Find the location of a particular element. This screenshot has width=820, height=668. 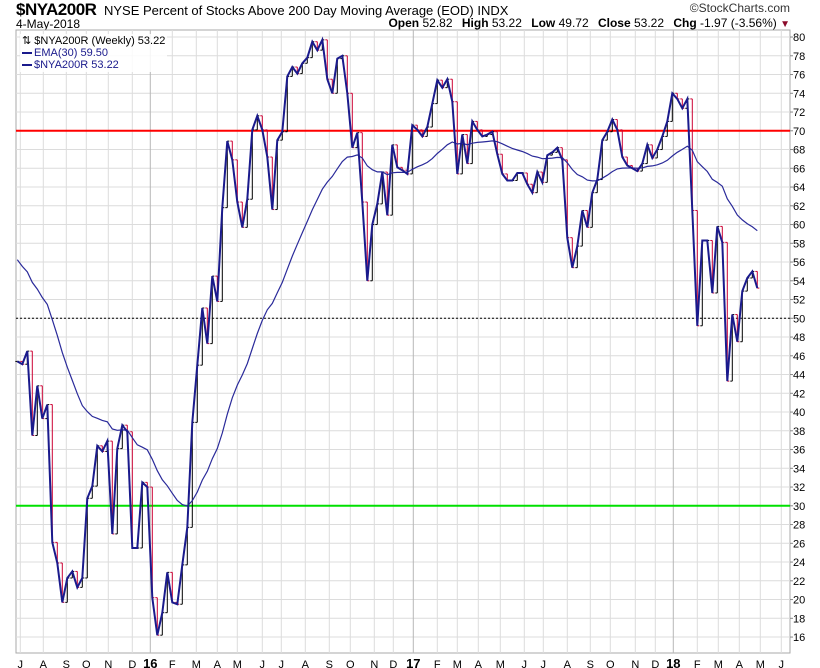

bar-chart-icon: ⇅ is located at coordinates (27, 41).